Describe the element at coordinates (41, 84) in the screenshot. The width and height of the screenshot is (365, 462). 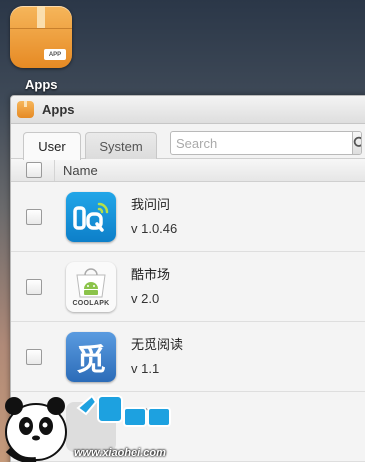
I see `desktop-icon-label: Apps` at that location.